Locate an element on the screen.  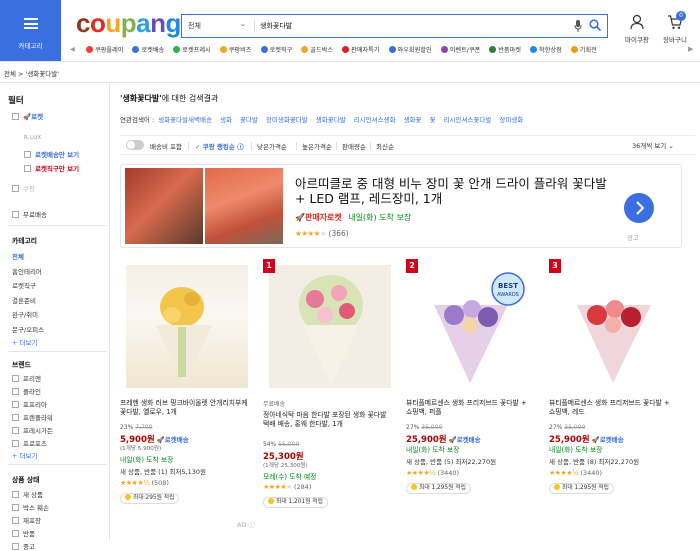
product-name: 뷰티플메르센스 생화 프리저브드 꽃다발 + 쇼핑백, 레드 is located at coordinates (613, 408).